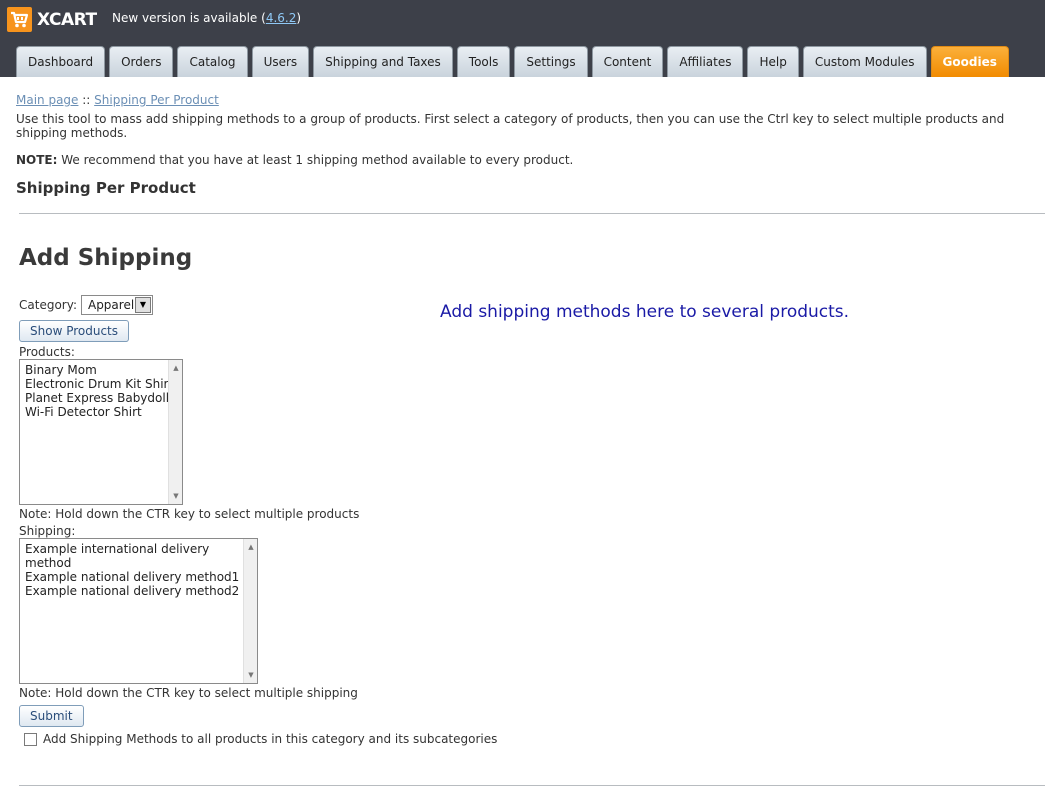 The height and width of the screenshot is (803, 1045). What do you see at coordinates (175, 432) in the screenshot?
I see `products-scrollbar: ▲ ▼` at bounding box center [175, 432].